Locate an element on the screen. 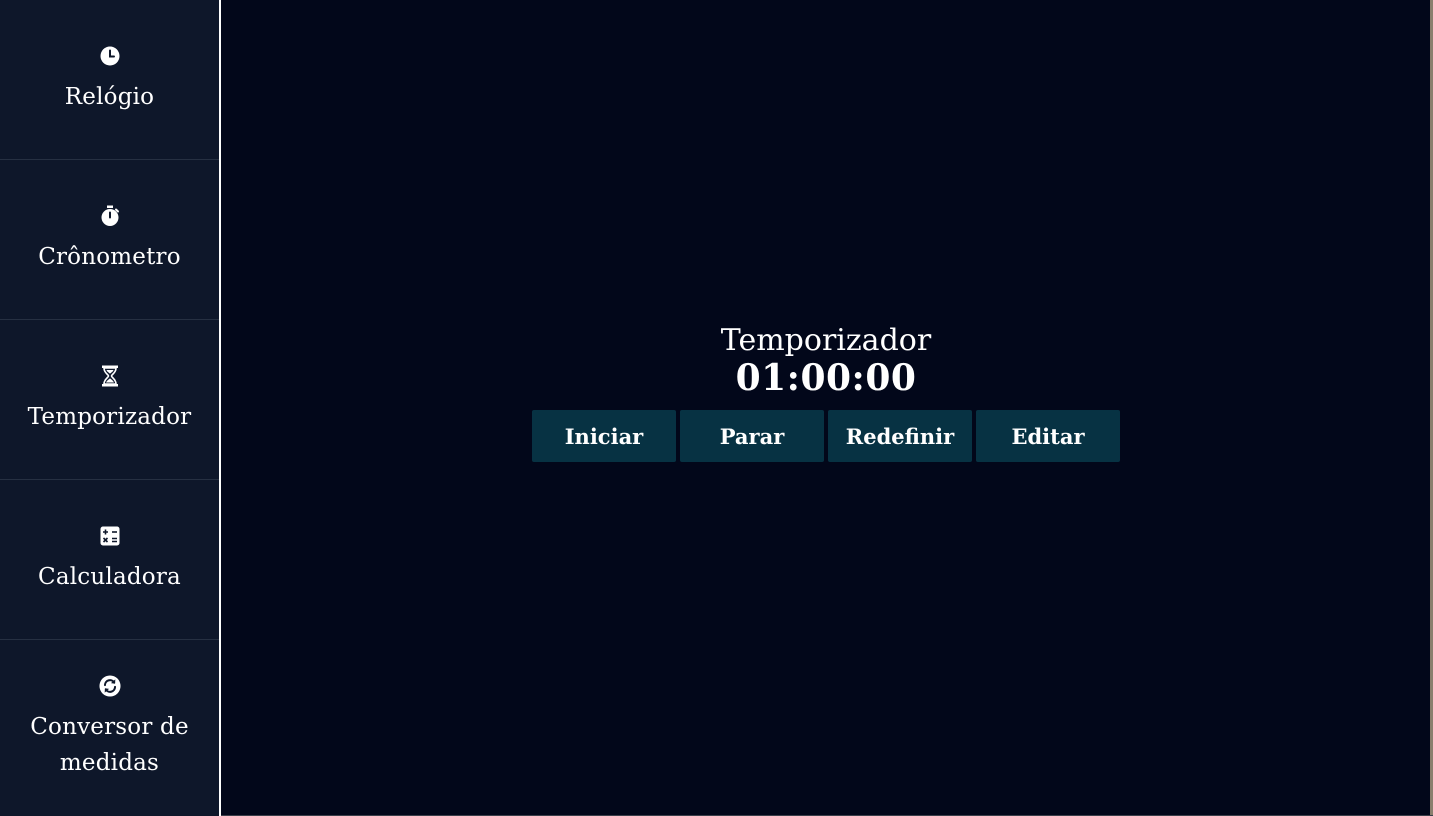 The width and height of the screenshot is (1433, 816). page-title: Temporizador is located at coordinates (826, 340).